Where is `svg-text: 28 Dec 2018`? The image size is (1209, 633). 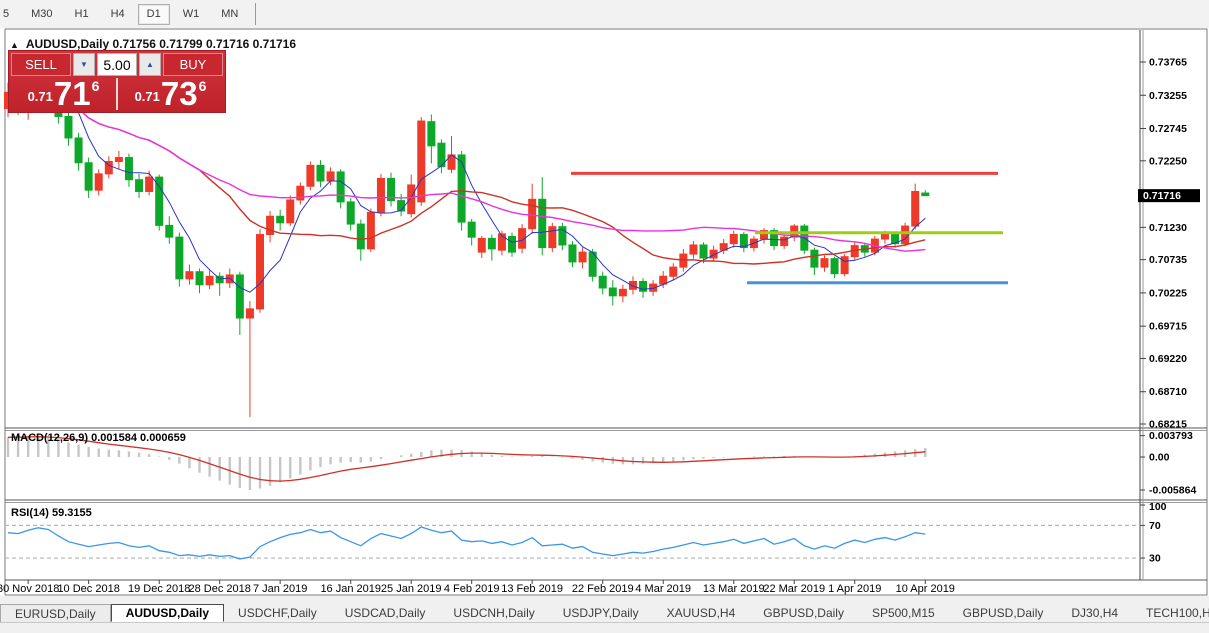 svg-text: 28 Dec 2018 is located at coordinates (219, 589).